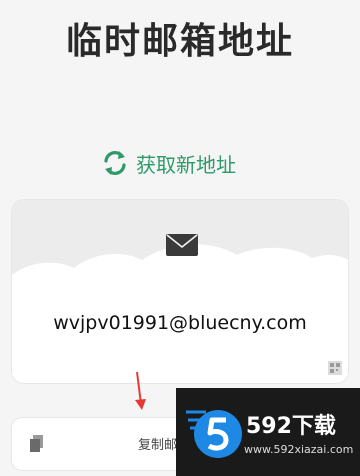  I want to click on refresh-icon, so click(115, 163).